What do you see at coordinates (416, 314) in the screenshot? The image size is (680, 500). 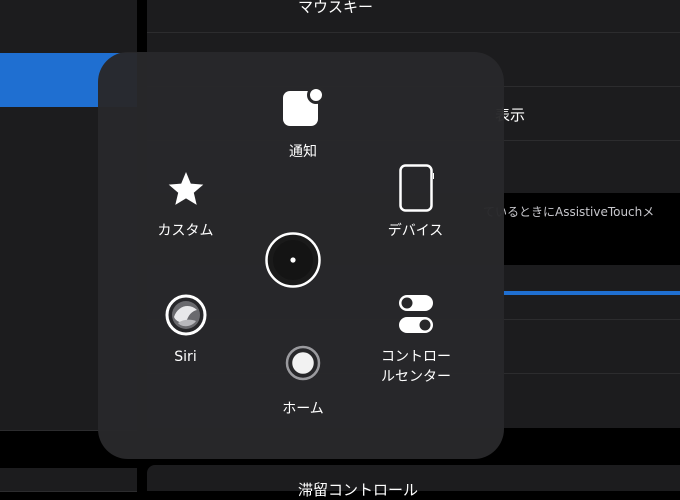 I see `control-center-icon` at bounding box center [416, 314].